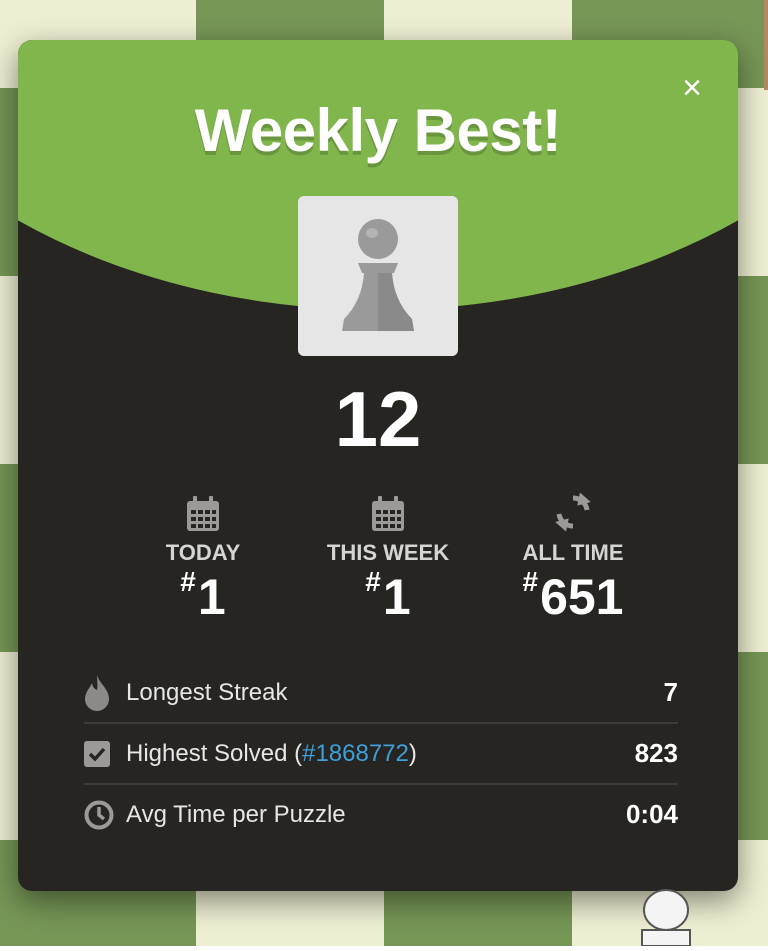  What do you see at coordinates (573, 552) in the screenshot?
I see `rank-label: ALL TIME` at bounding box center [573, 552].